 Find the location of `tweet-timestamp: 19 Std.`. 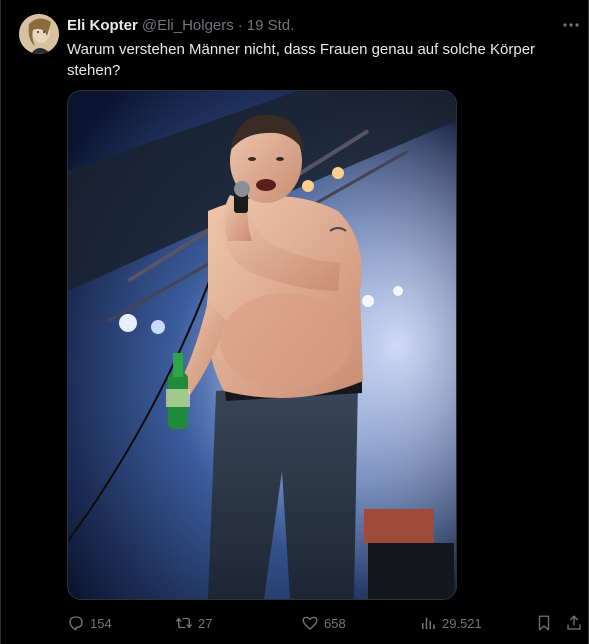

tweet-timestamp: 19 Std. is located at coordinates (271, 25).